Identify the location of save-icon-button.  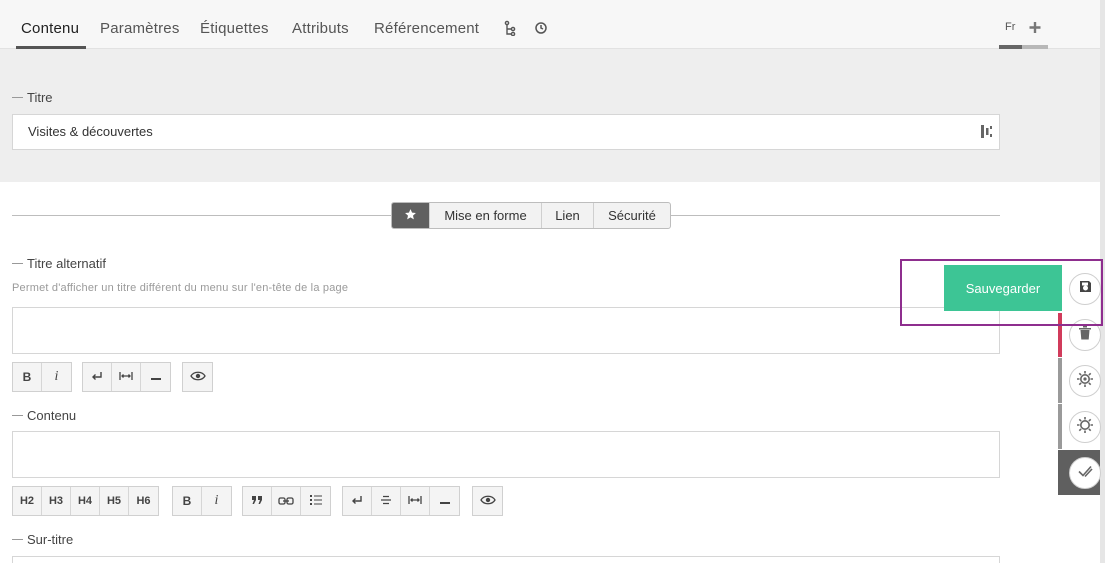
(1085, 289).